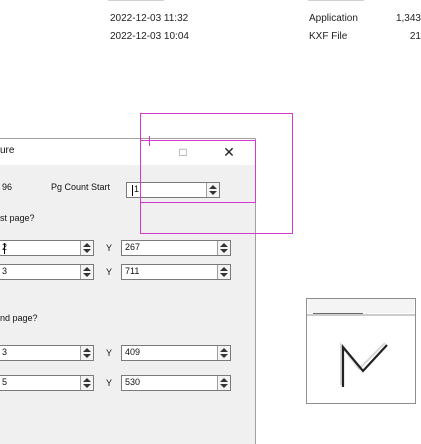  Describe the element at coordinates (333, 18) in the screenshot. I see `file-type: Application` at that location.